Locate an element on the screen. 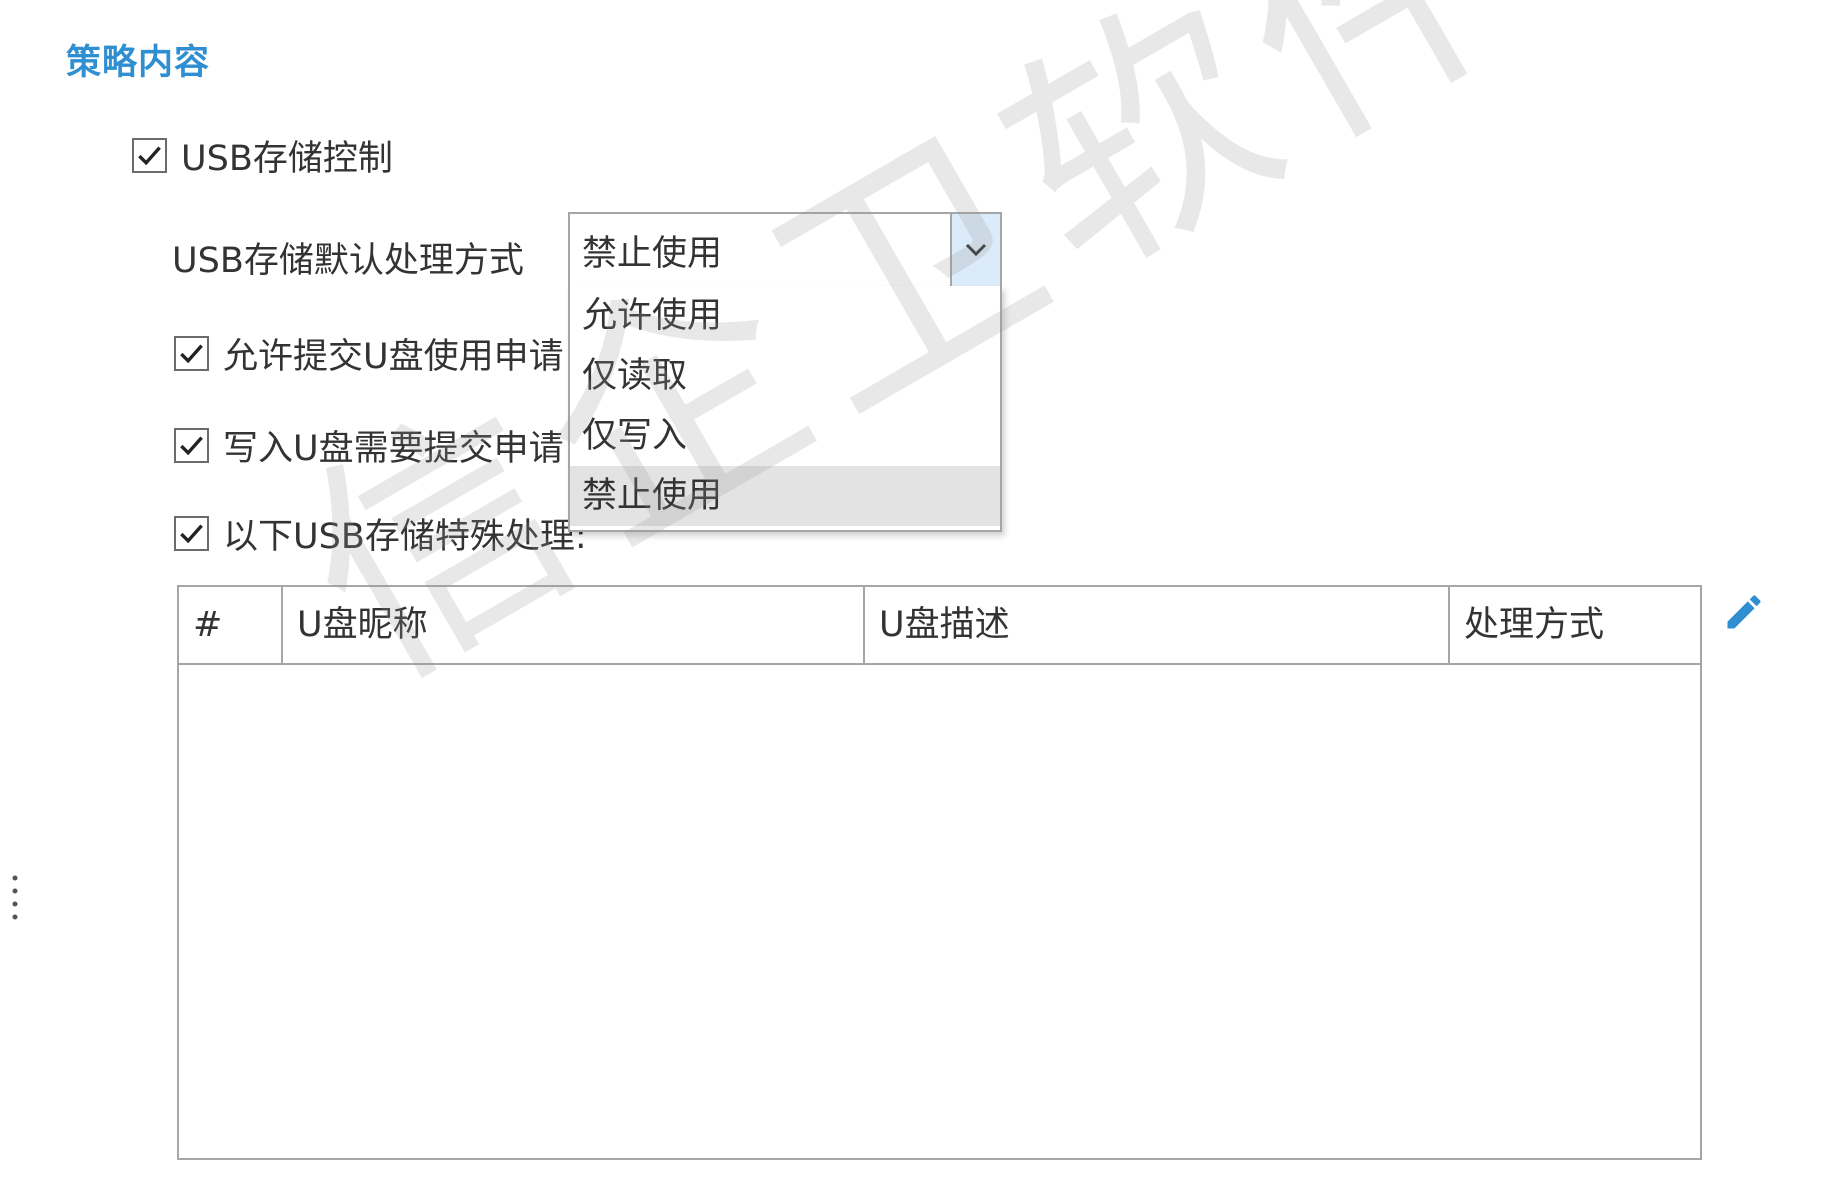 This screenshot has height=1200, width=1840. column-header-index: # is located at coordinates (231, 625).